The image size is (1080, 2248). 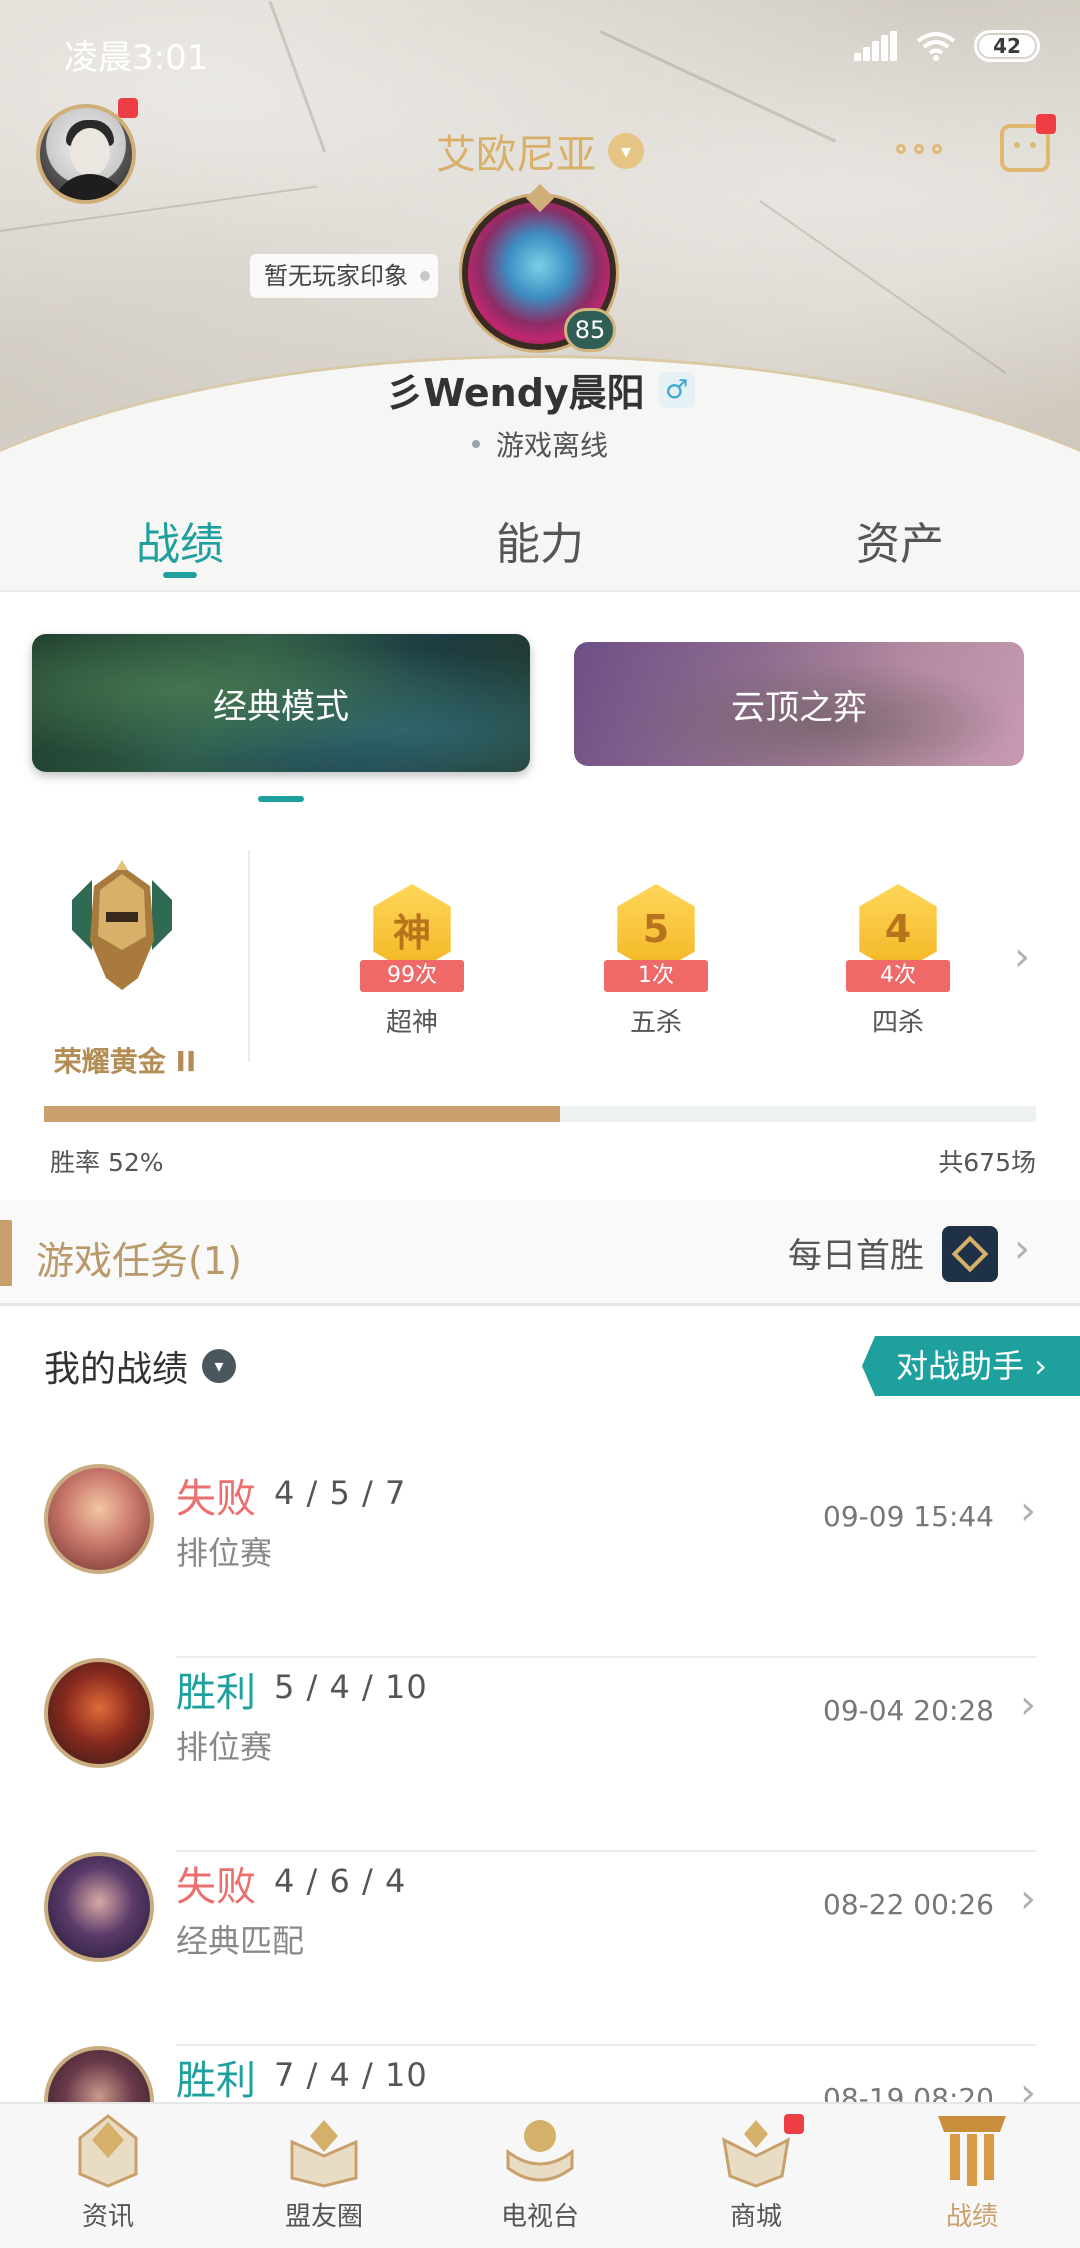 I want to click on achievement-legendary: 神 99次 超神, so click(x=412, y=961).